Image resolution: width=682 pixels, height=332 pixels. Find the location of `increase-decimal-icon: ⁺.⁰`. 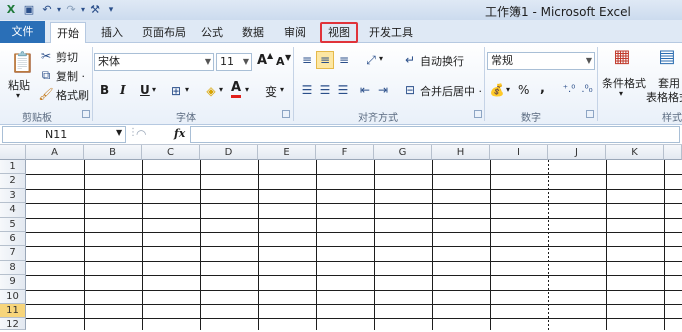

increase-decimal-icon: ⁺.⁰ is located at coordinates (569, 90).